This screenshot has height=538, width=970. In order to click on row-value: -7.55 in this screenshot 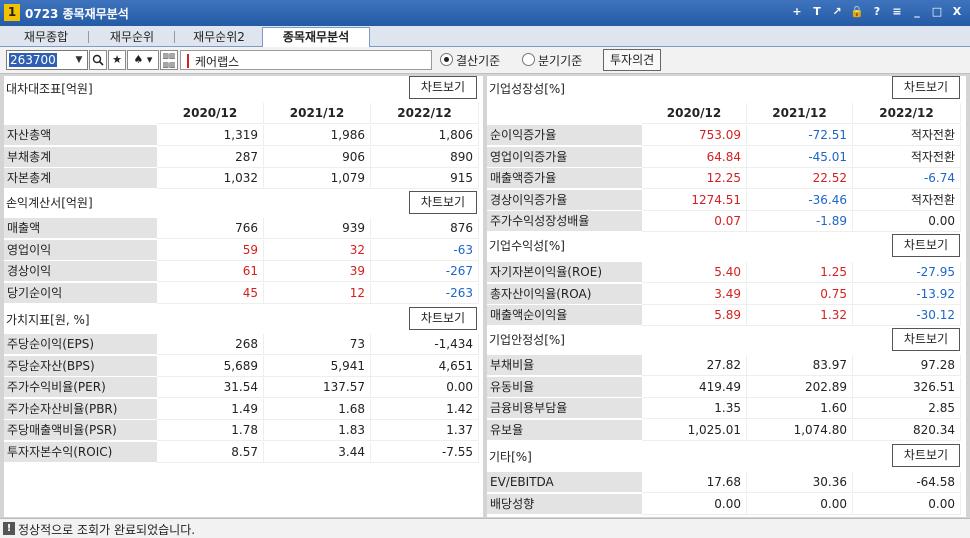, I will do `click(425, 452)`.